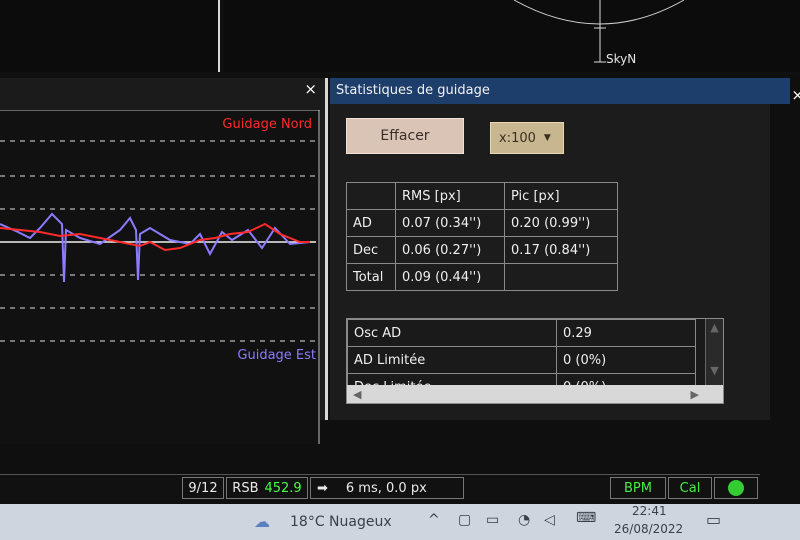 The height and width of the screenshot is (540, 800). Describe the element at coordinates (626, 333) in the screenshot. I see `detail-value: 0.29` at that location.